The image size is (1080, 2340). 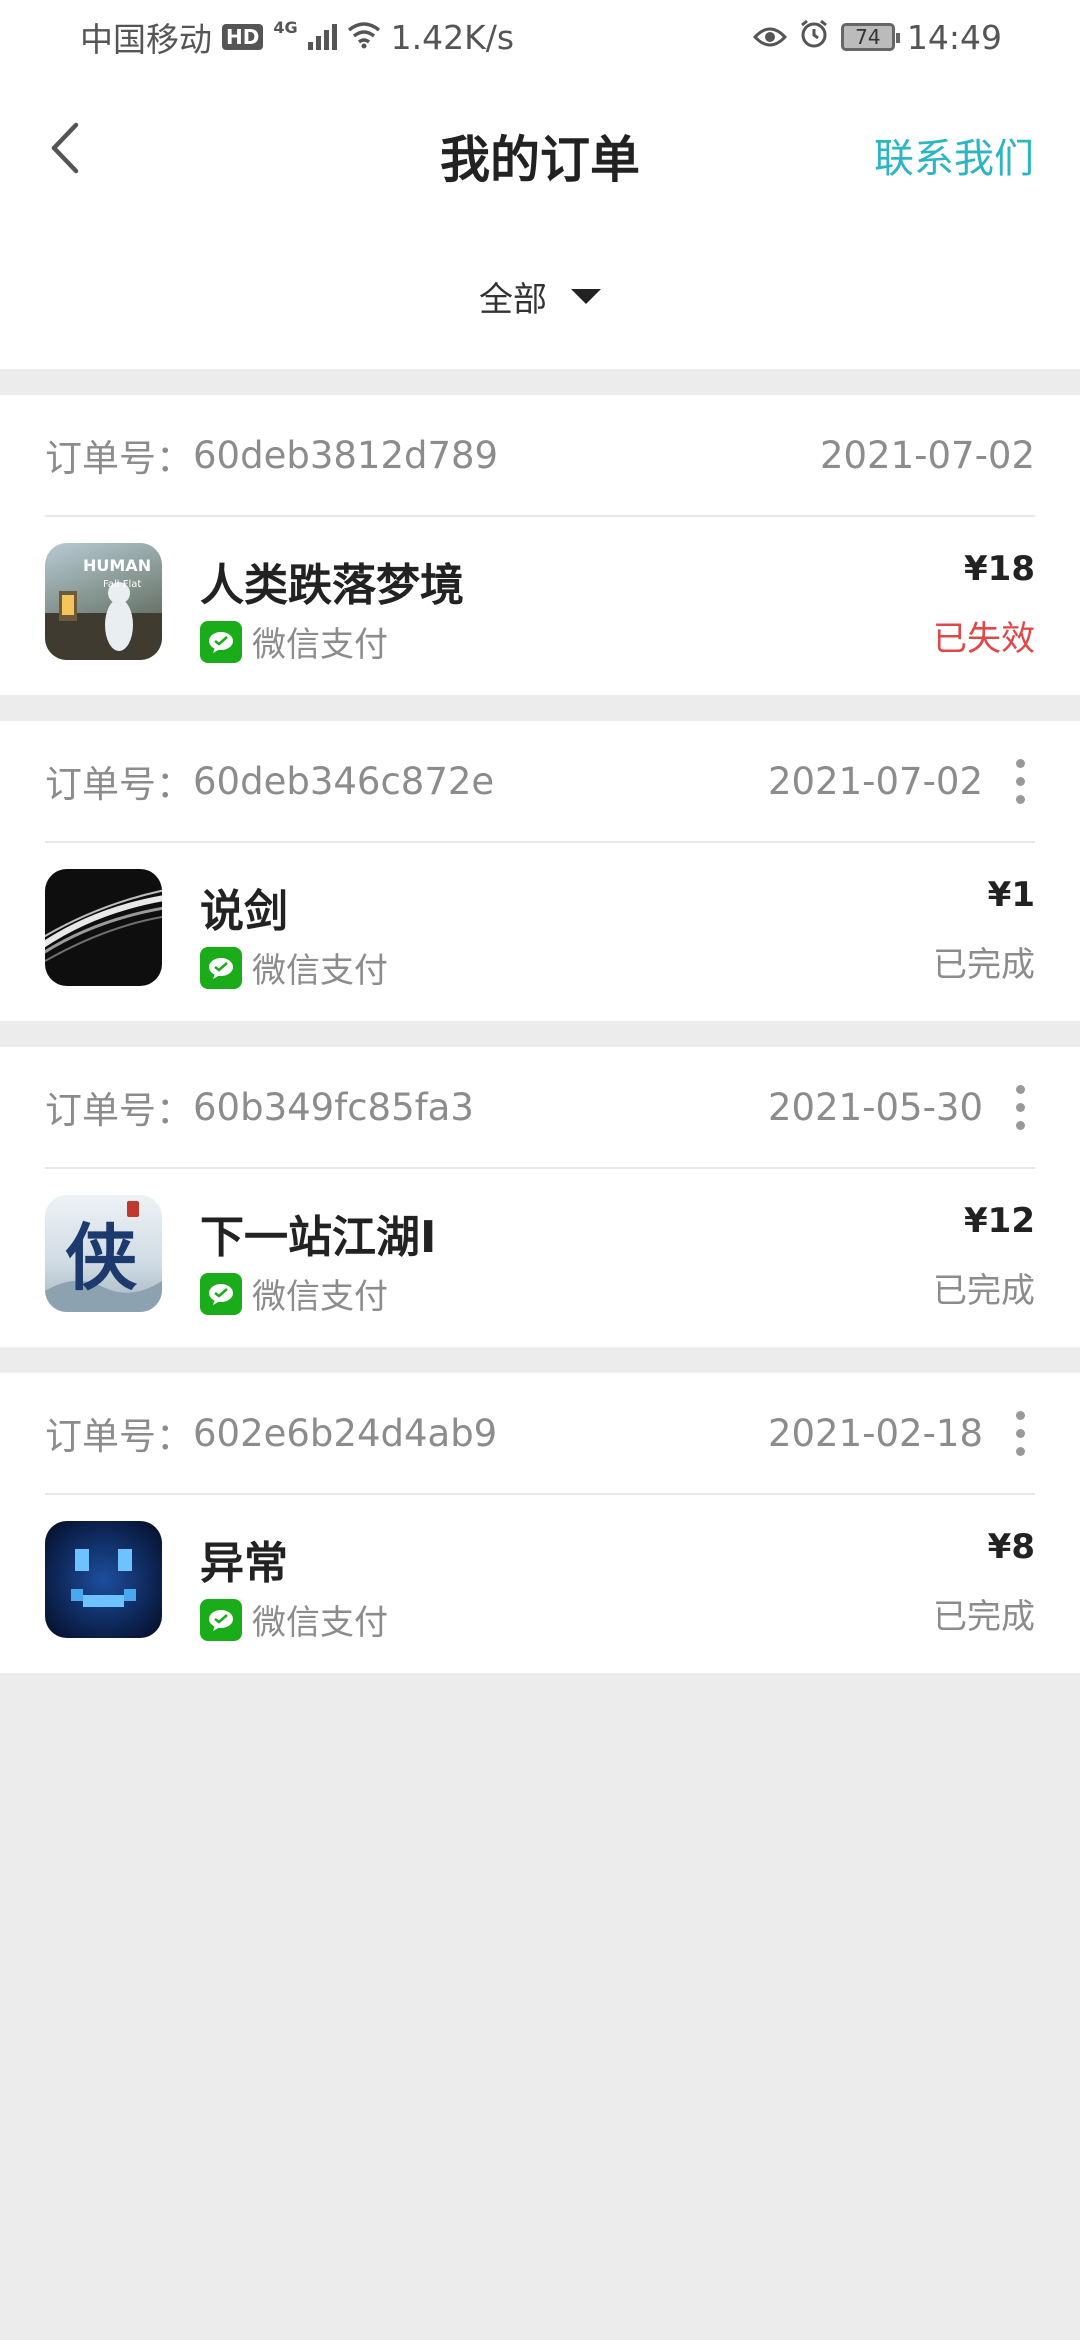 What do you see at coordinates (875, 1433) in the screenshot?
I see `order-date: 2021-02-18` at bounding box center [875, 1433].